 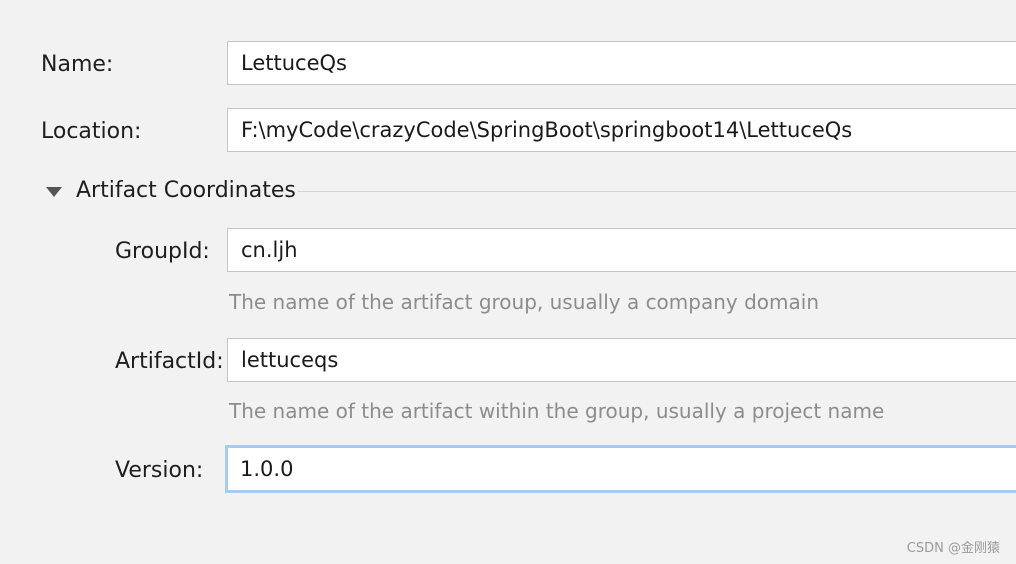 What do you see at coordinates (657, 191) in the screenshot?
I see `section-divider` at bounding box center [657, 191].